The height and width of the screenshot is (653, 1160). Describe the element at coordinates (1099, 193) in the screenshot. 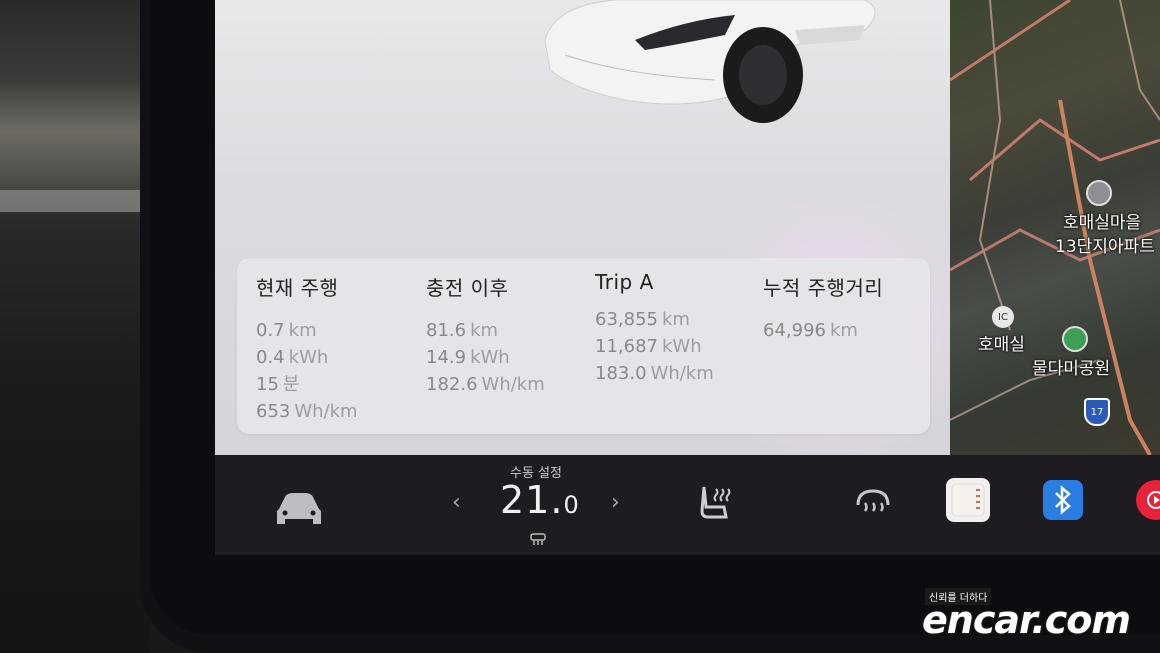

I see `apartment-pin-icon` at that location.